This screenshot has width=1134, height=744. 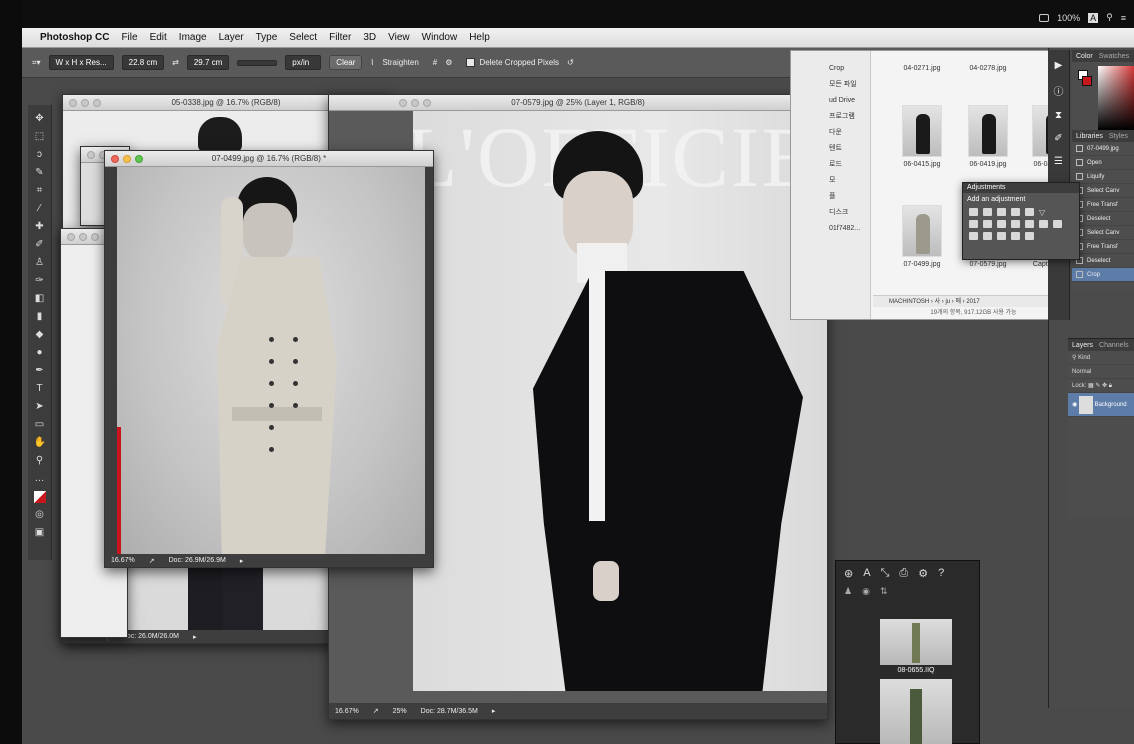 I want to click on hue-saturation-icon, so click(x=973, y=224).